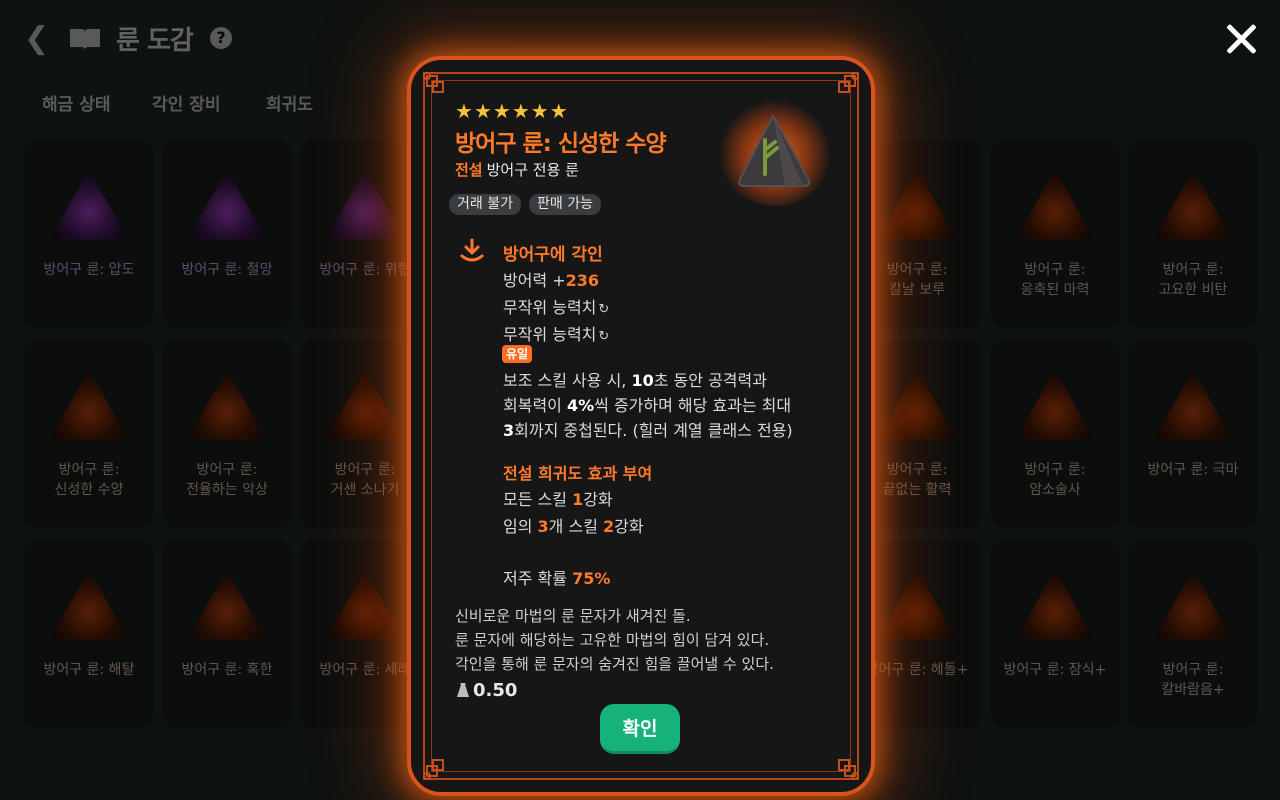  I want to click on item-weight: 0.50, so click(487, 690).